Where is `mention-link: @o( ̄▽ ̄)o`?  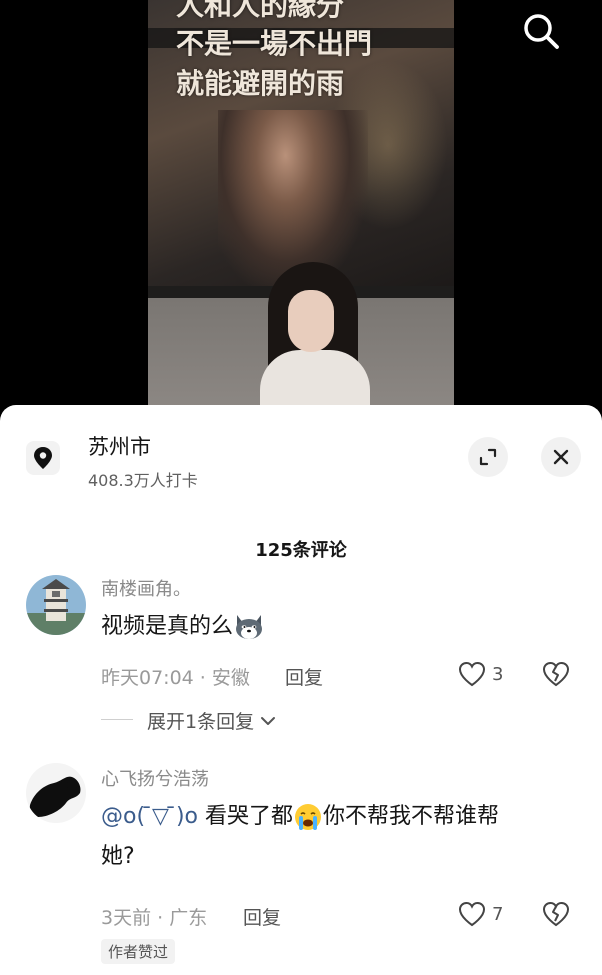
mention-link: @o( ̄▽ ̄)o is located at coordinates (149, 816).